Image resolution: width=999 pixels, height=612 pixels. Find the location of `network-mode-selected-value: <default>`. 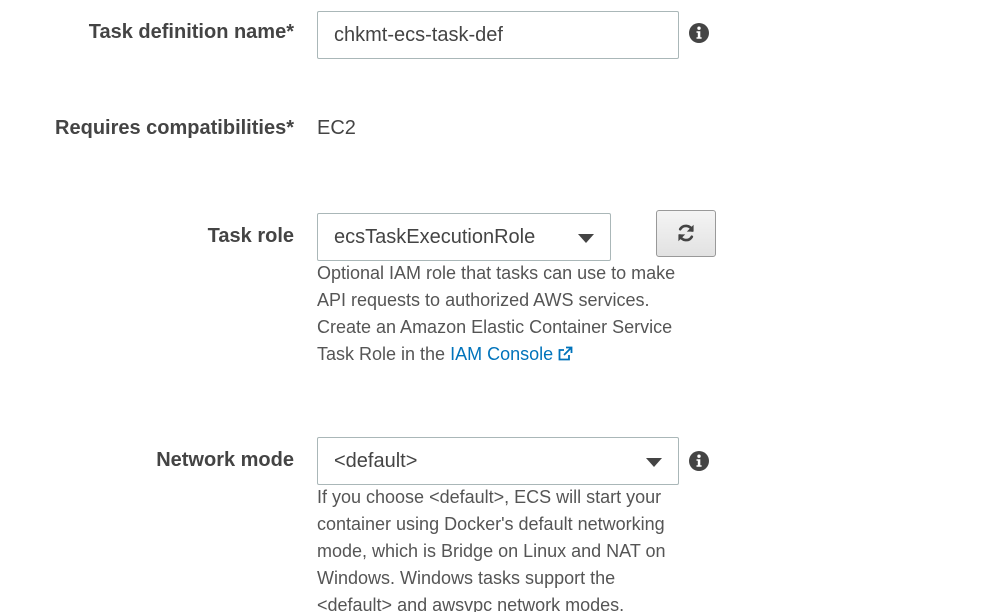

network-mode-selected-value: <default> is located at coordinates (376, 461).